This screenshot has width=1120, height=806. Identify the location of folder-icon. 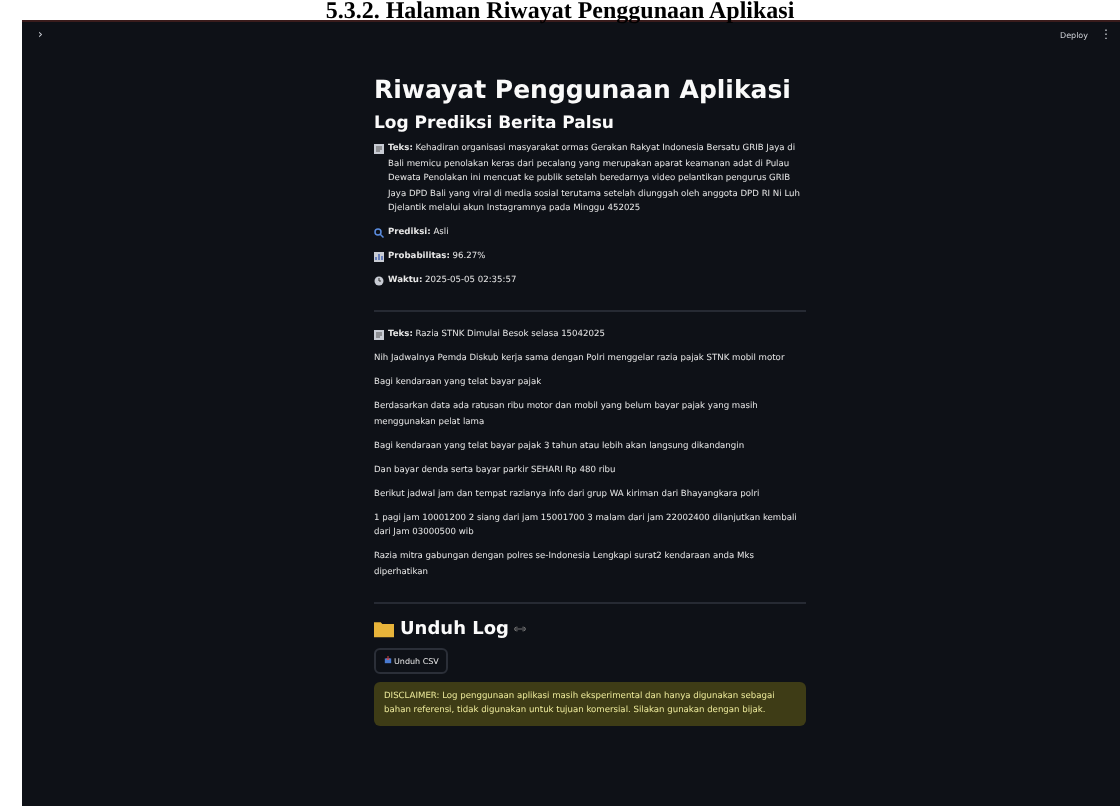
(384, 629).